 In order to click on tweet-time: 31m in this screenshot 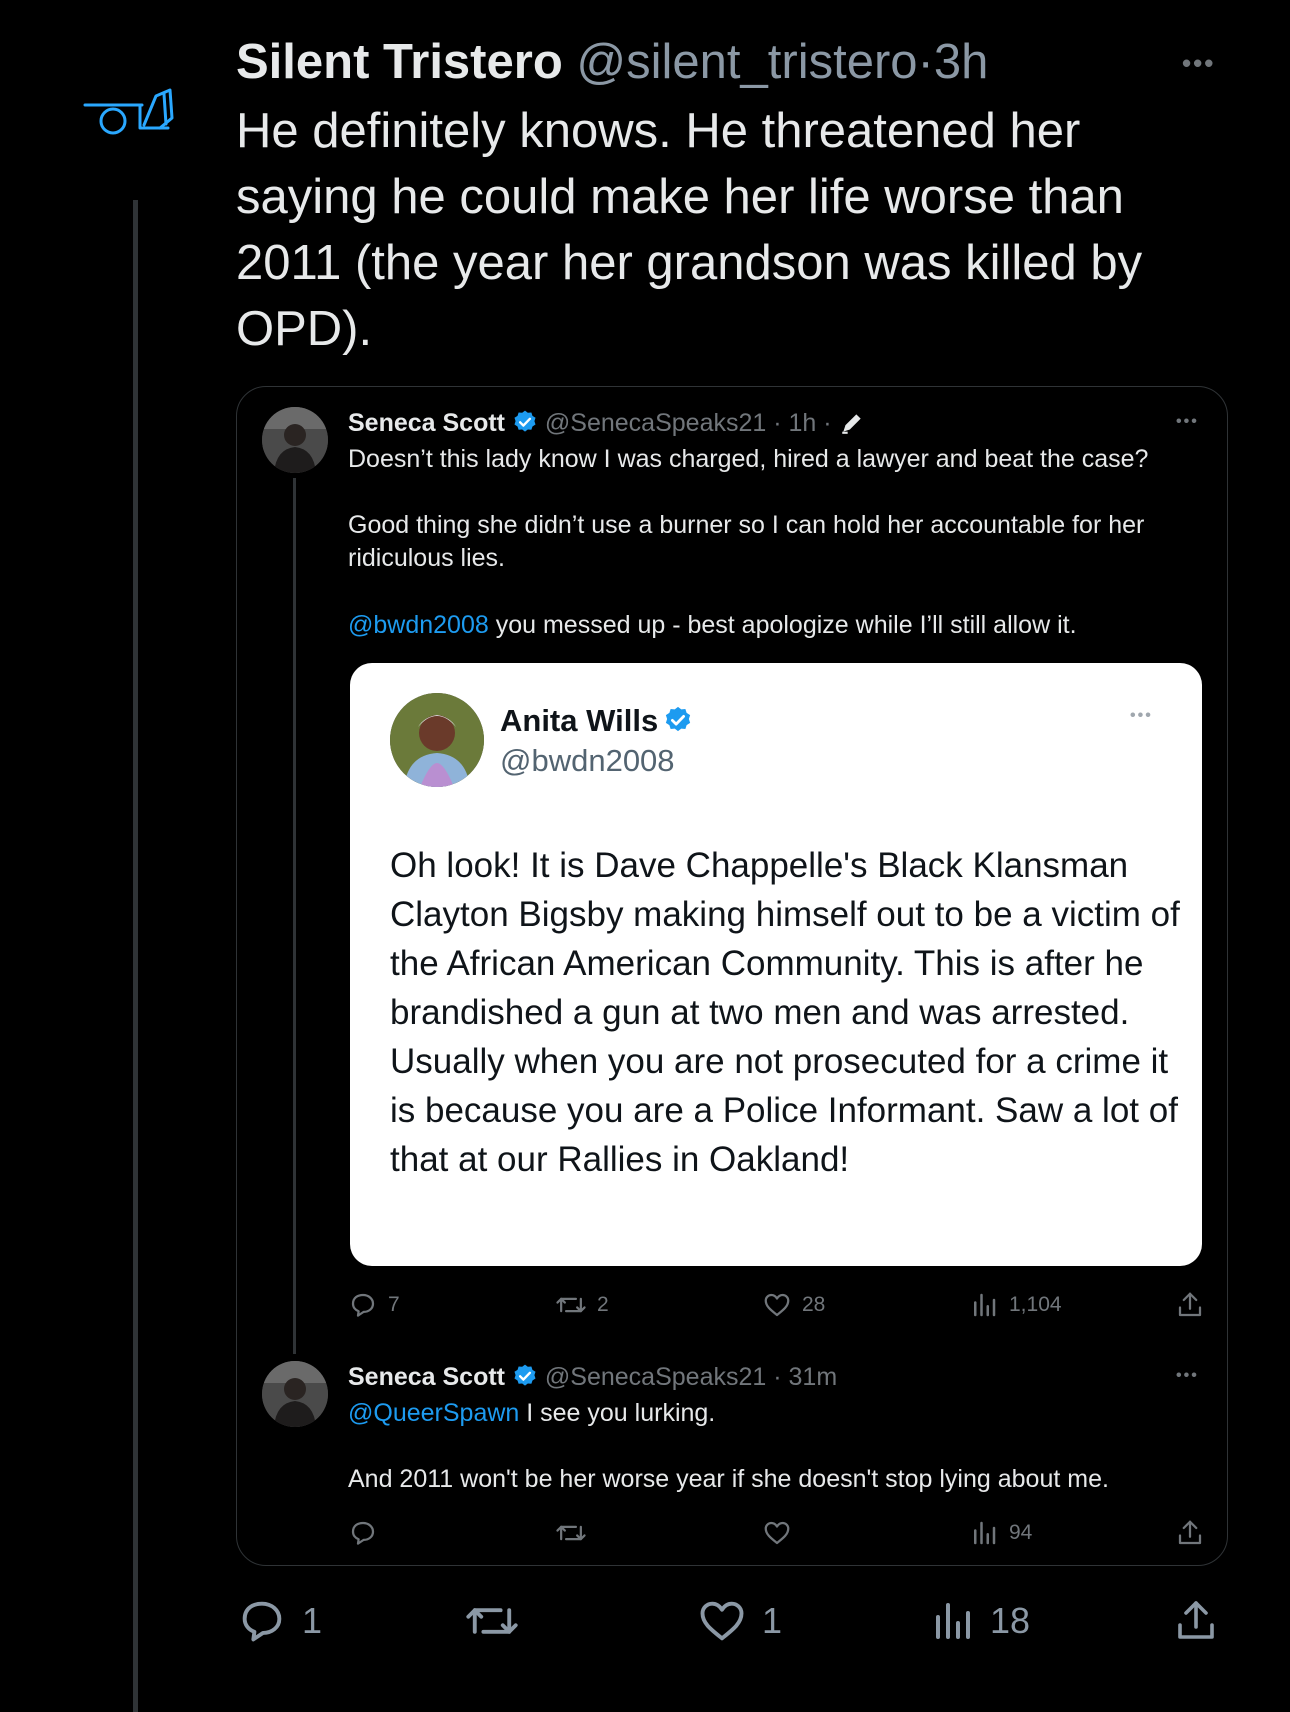, I will do `click(813, 1377)`.